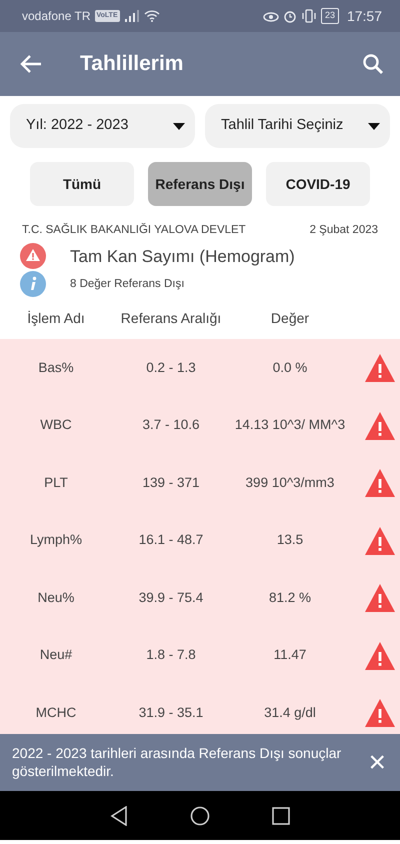 This screenshot has width=400, height=844. Describe the element at coordinates (308, 16) in the screenshot. I see `vibrate-icon` at that location.